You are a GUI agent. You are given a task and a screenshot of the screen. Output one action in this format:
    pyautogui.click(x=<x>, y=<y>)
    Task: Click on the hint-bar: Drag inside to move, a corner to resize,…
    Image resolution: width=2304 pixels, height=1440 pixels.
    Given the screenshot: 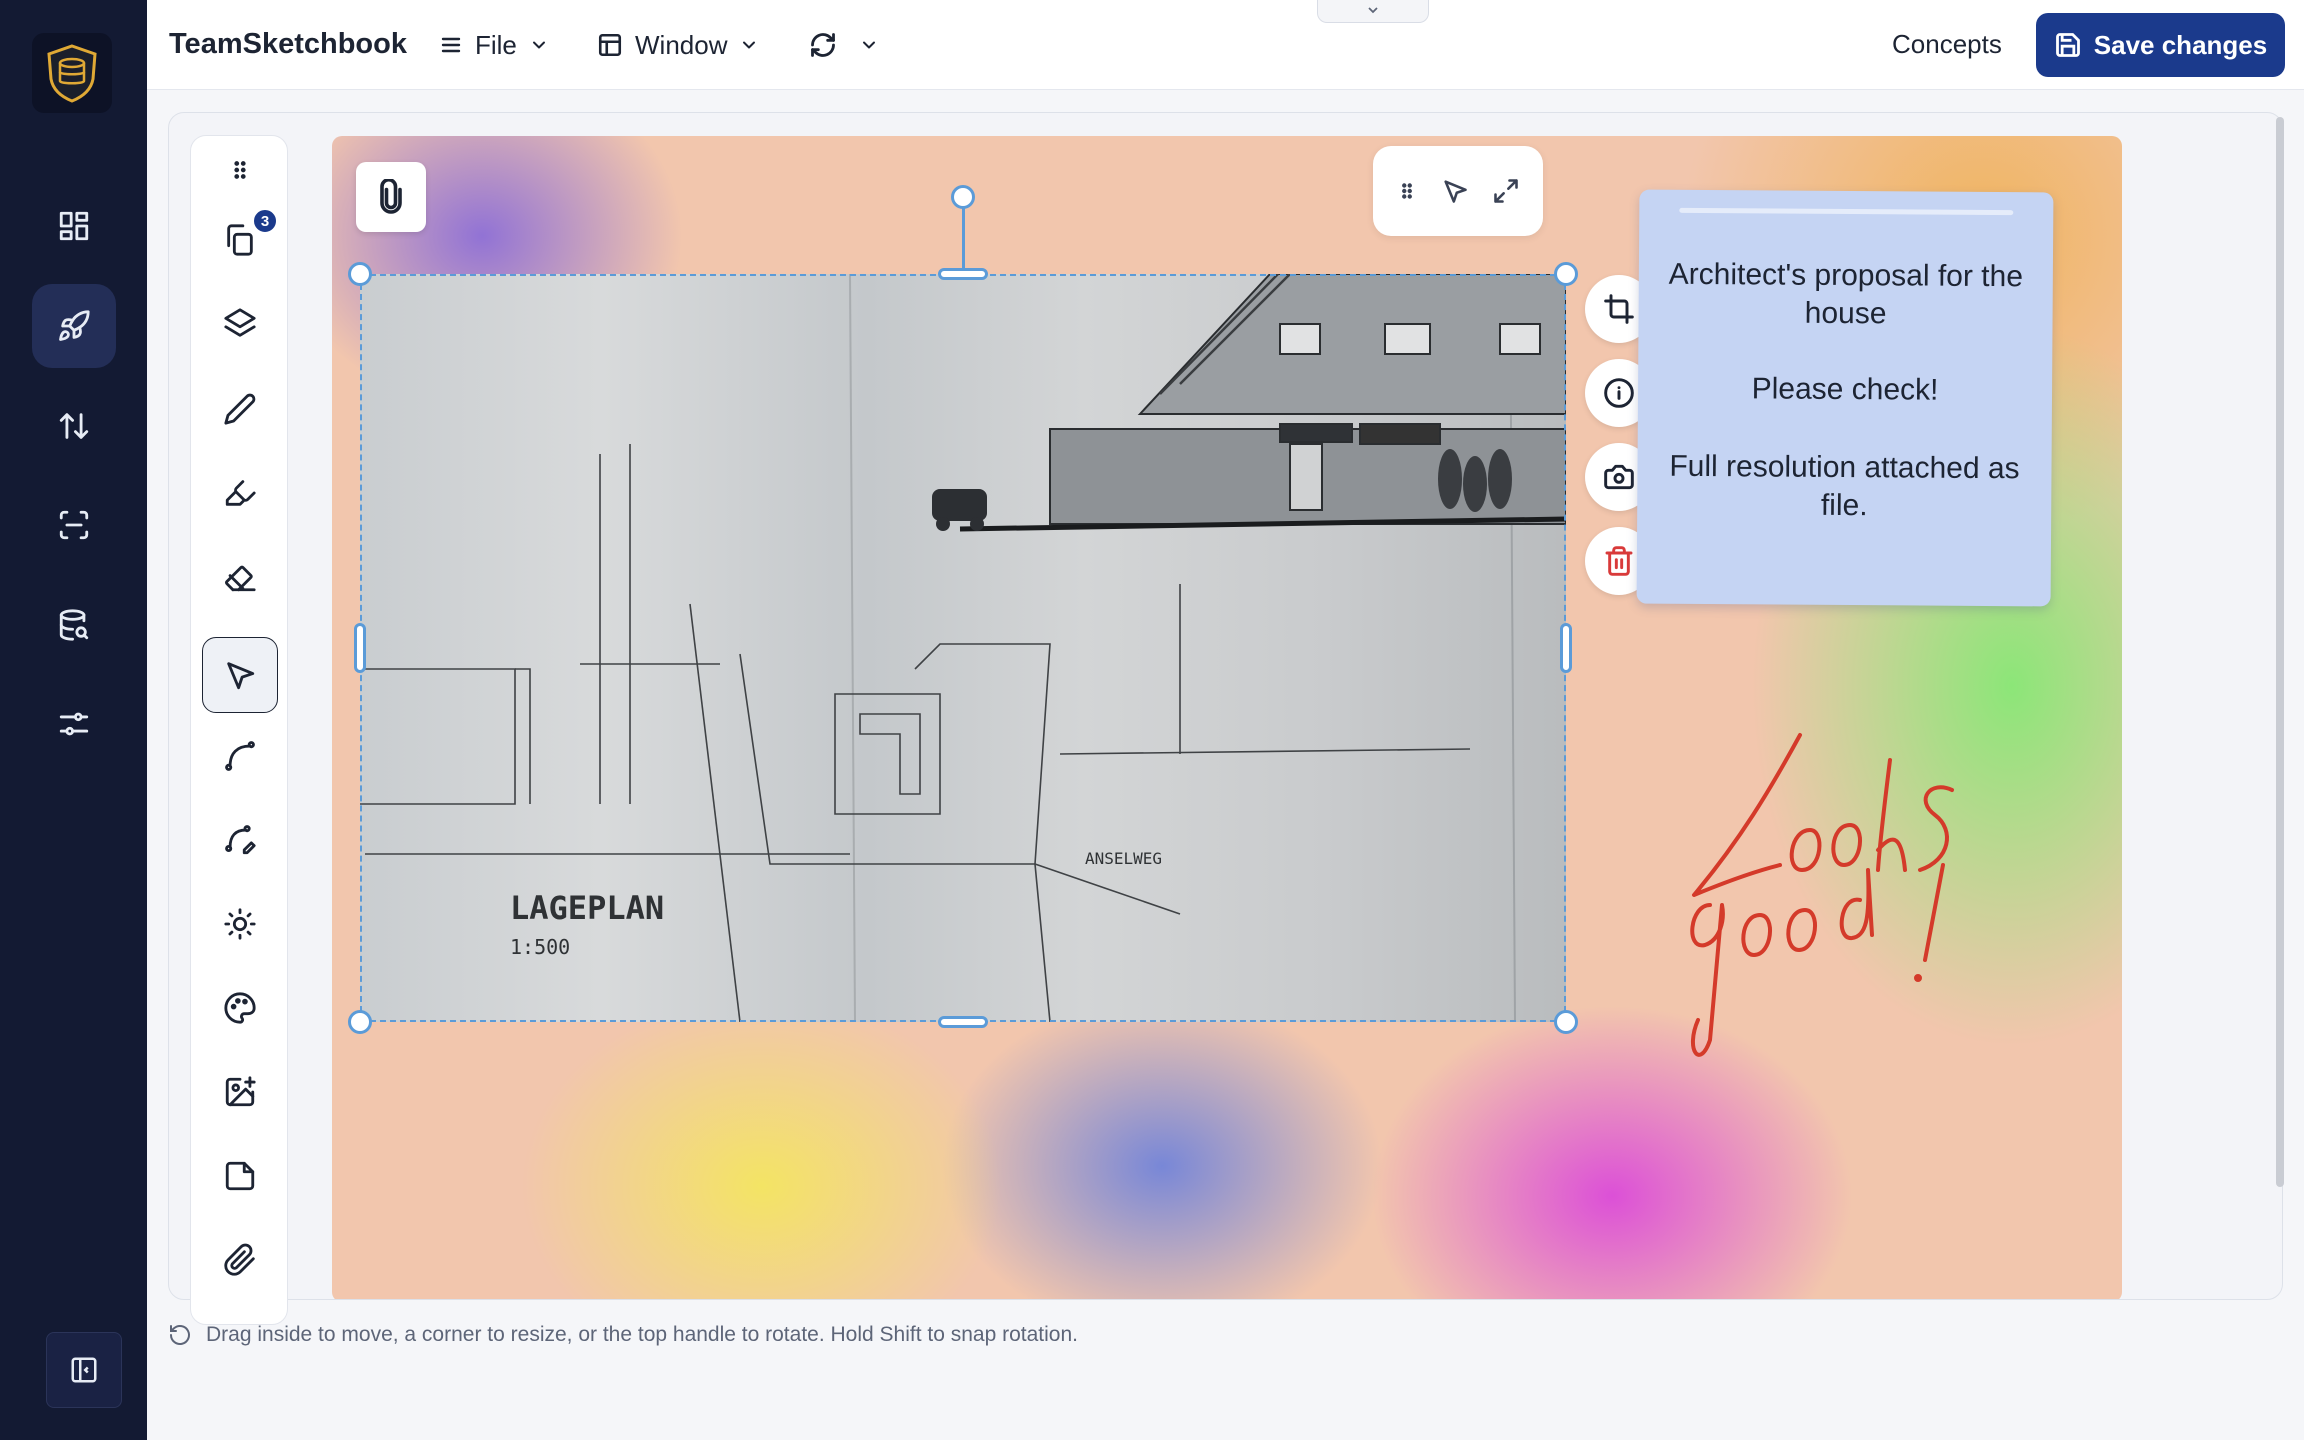 What is the action you would take?
    pyautogui.click(x=623, y=1335)
    